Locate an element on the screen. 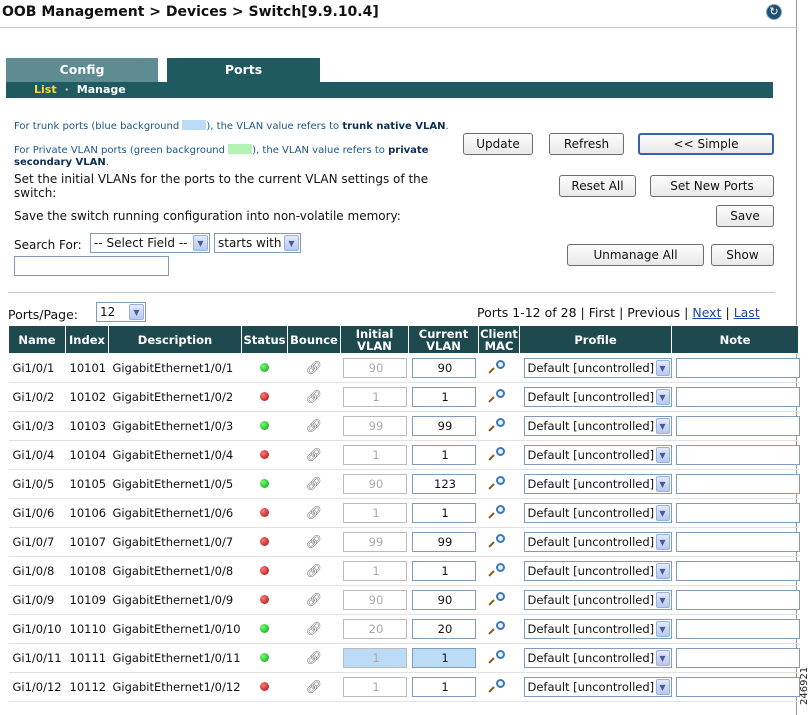 This screenshot has height=715, width=812. col-profile: Profile is located at coordinates (595, 339).